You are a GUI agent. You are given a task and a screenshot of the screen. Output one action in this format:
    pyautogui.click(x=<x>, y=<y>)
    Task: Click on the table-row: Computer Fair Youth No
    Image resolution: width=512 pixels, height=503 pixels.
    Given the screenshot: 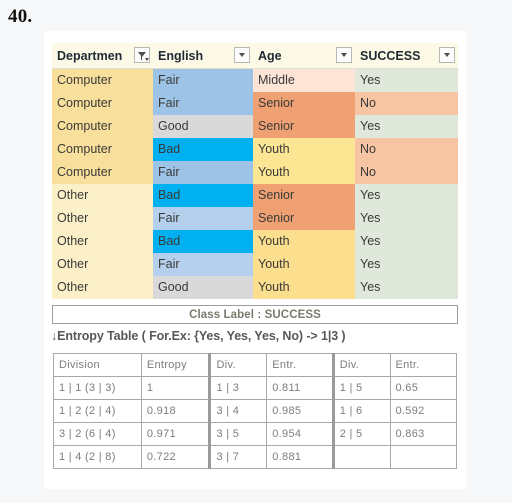 What is the action you would take?
    pyautogui.click(x=255, y=172)
    